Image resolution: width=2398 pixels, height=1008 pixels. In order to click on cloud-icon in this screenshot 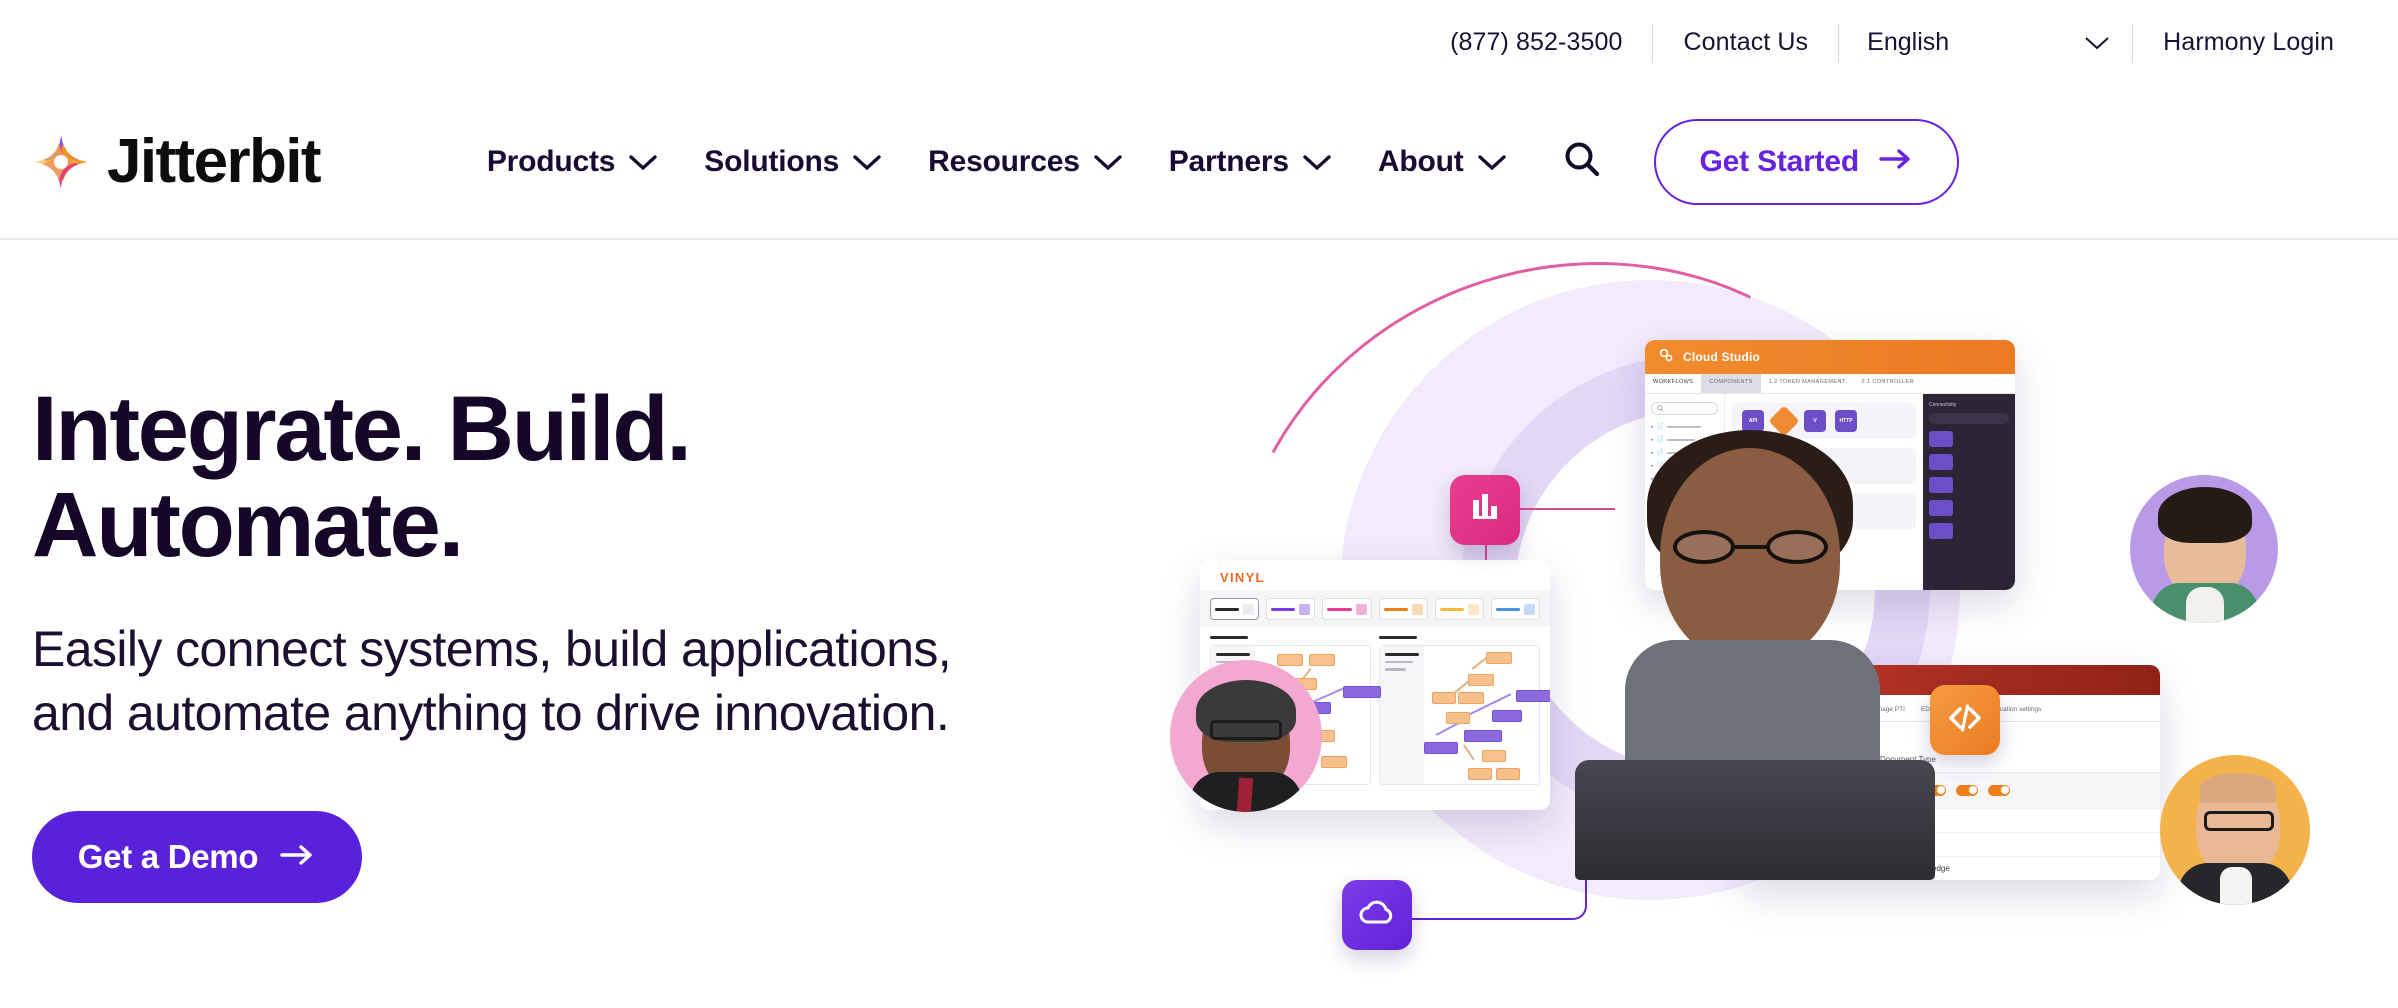, I will do `click(1377, 915)`.